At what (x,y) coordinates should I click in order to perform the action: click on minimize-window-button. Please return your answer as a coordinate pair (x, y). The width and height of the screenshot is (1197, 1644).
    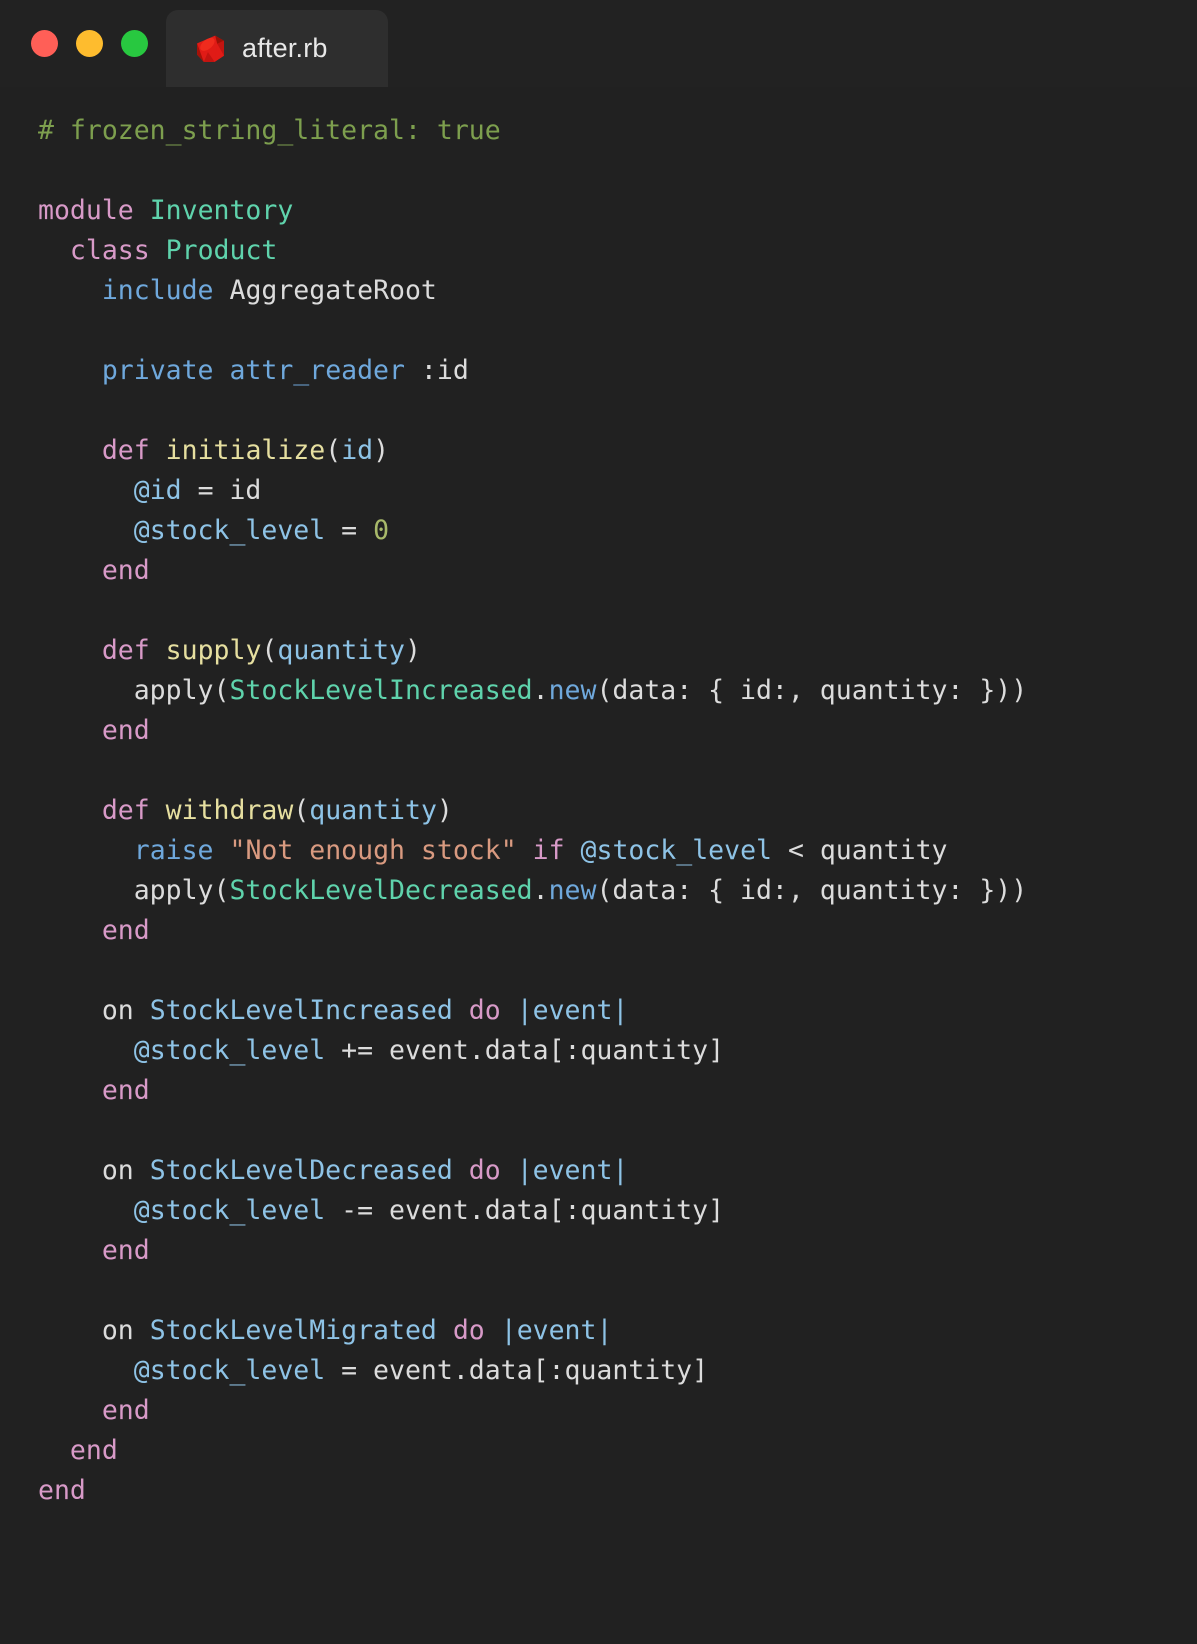
    Looking at the image, I should click on (89, 43).